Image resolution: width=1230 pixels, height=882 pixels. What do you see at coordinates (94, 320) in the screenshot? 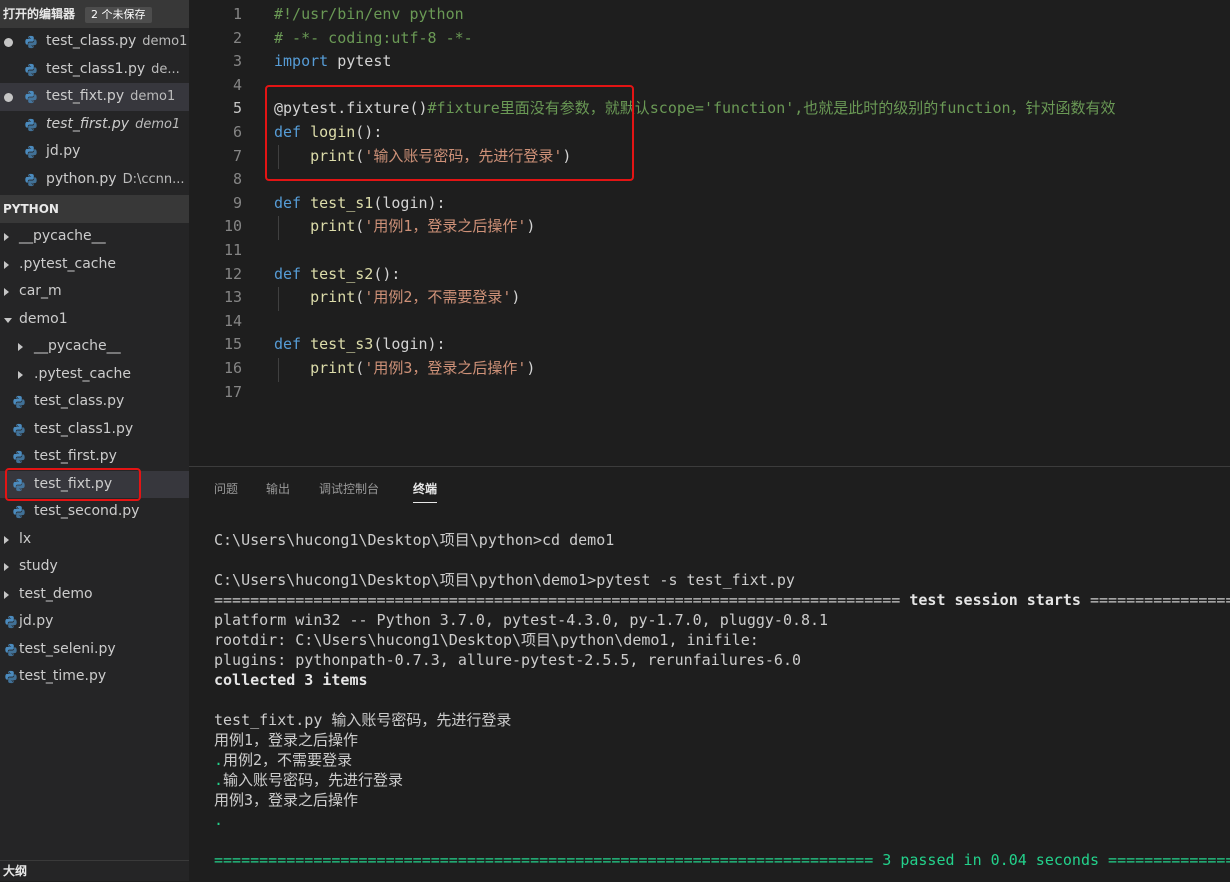
I see `explorer-folder: demo1` at bounding box center [94, 320].